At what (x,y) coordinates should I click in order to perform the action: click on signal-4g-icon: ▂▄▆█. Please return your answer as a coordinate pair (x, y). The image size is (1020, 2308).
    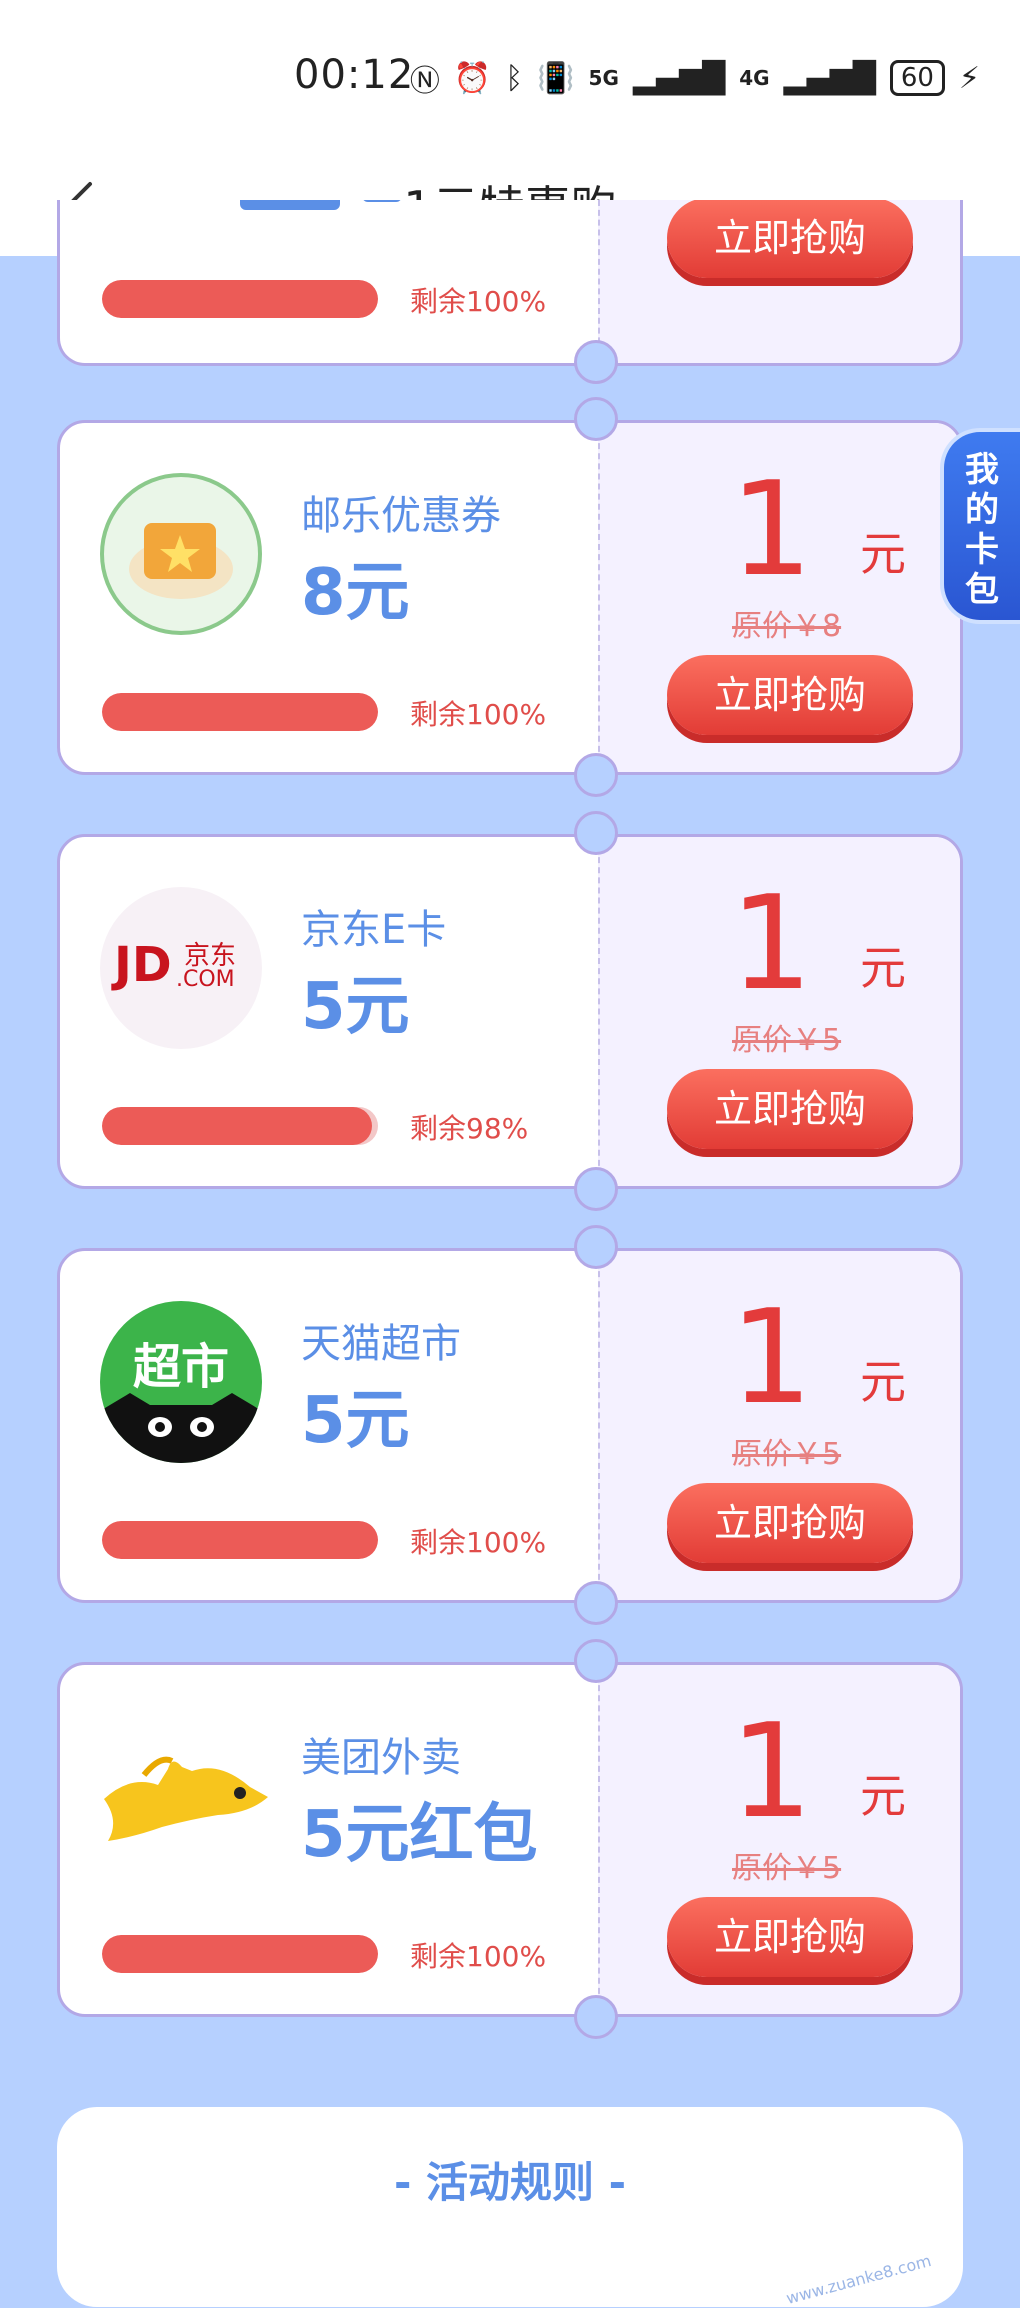
    Looking at the image, I should click on (829, 78).